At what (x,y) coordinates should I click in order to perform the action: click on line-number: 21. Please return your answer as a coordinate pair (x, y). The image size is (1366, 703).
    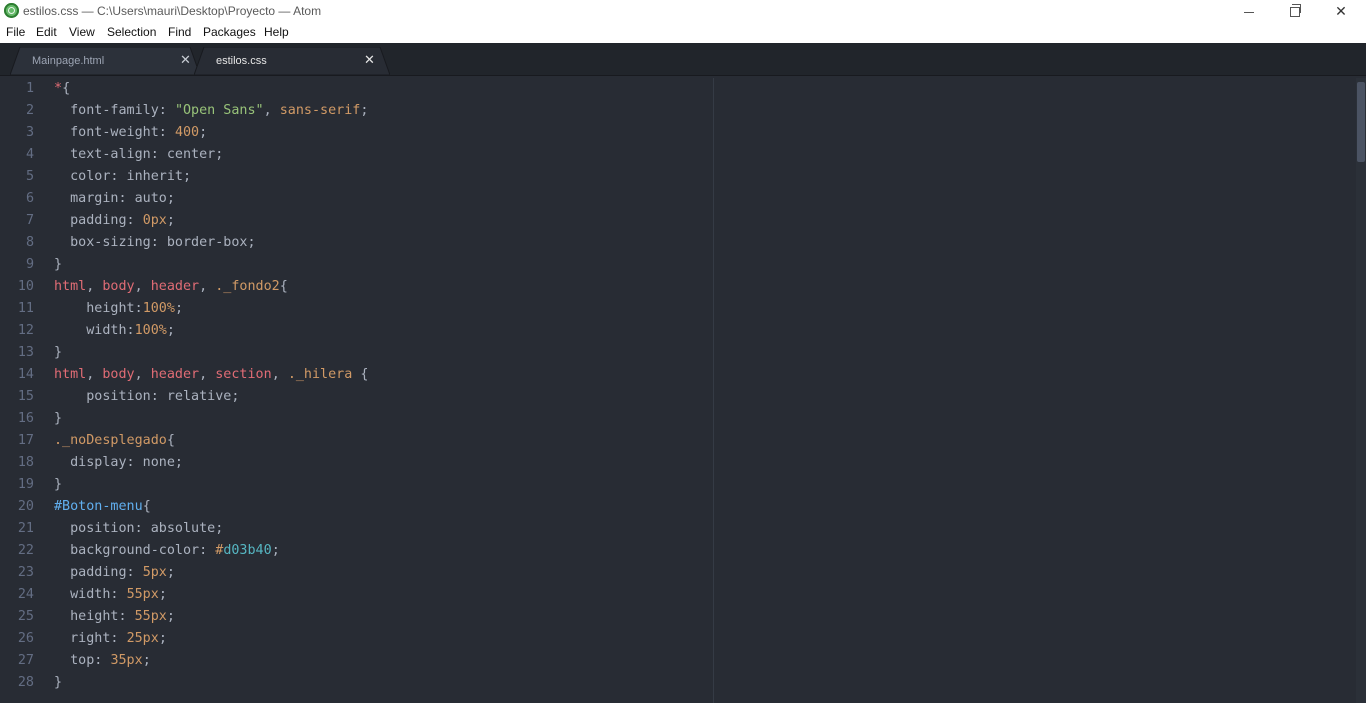
    Looking at the image, I should click on (25, 528).